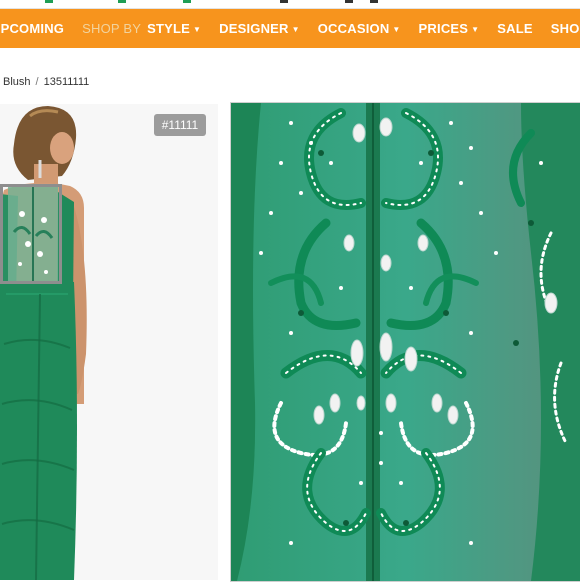  Describe the element at coordinates (565, 28) in the screenshot. I see `nav-item-shoes: SHOES` at that location.